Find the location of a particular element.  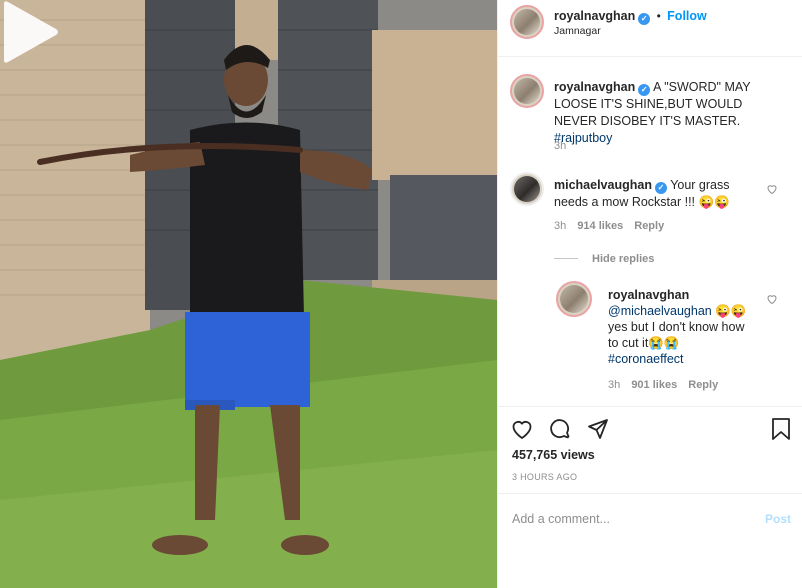

reply-avatar is located at coordinates (574, 299).